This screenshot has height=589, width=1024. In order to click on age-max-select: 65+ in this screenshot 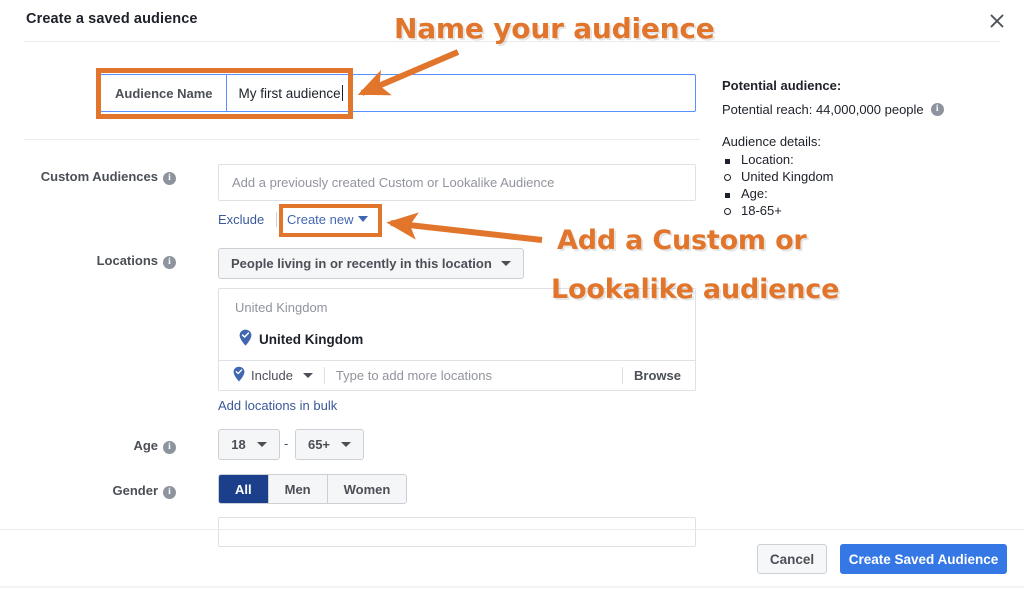, I will do `click(329, 444)`.